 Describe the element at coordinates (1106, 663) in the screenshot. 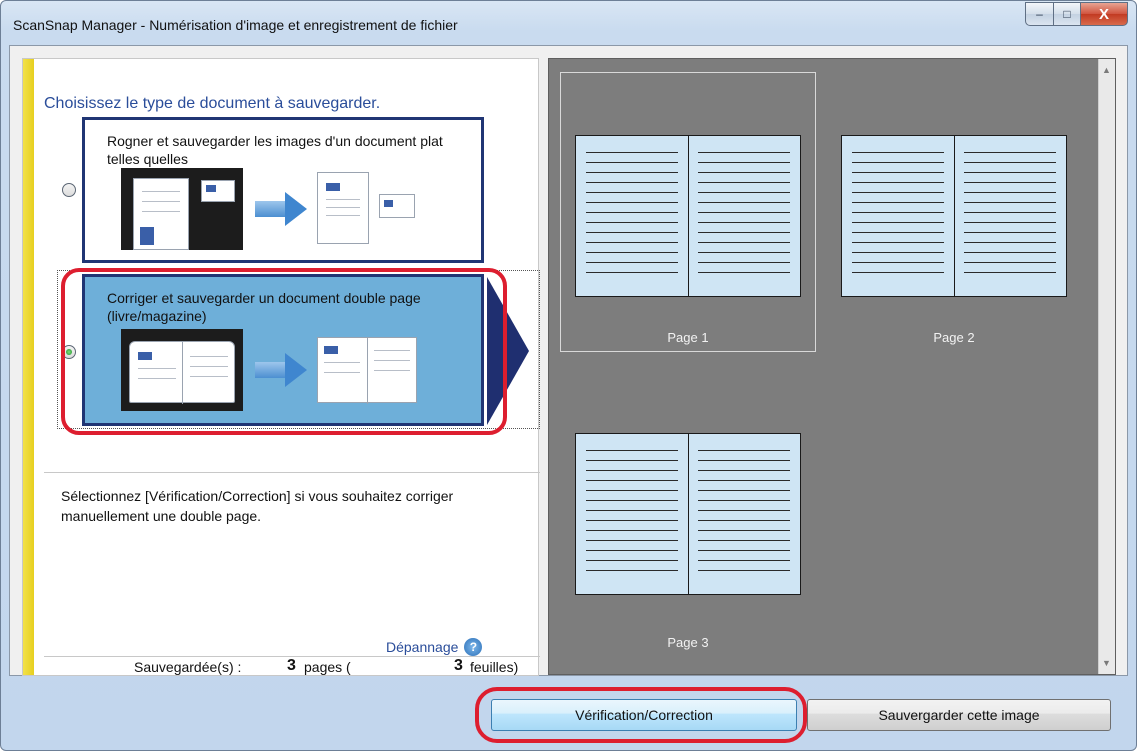

I see `scroll-down-icon: ▼` at that location.